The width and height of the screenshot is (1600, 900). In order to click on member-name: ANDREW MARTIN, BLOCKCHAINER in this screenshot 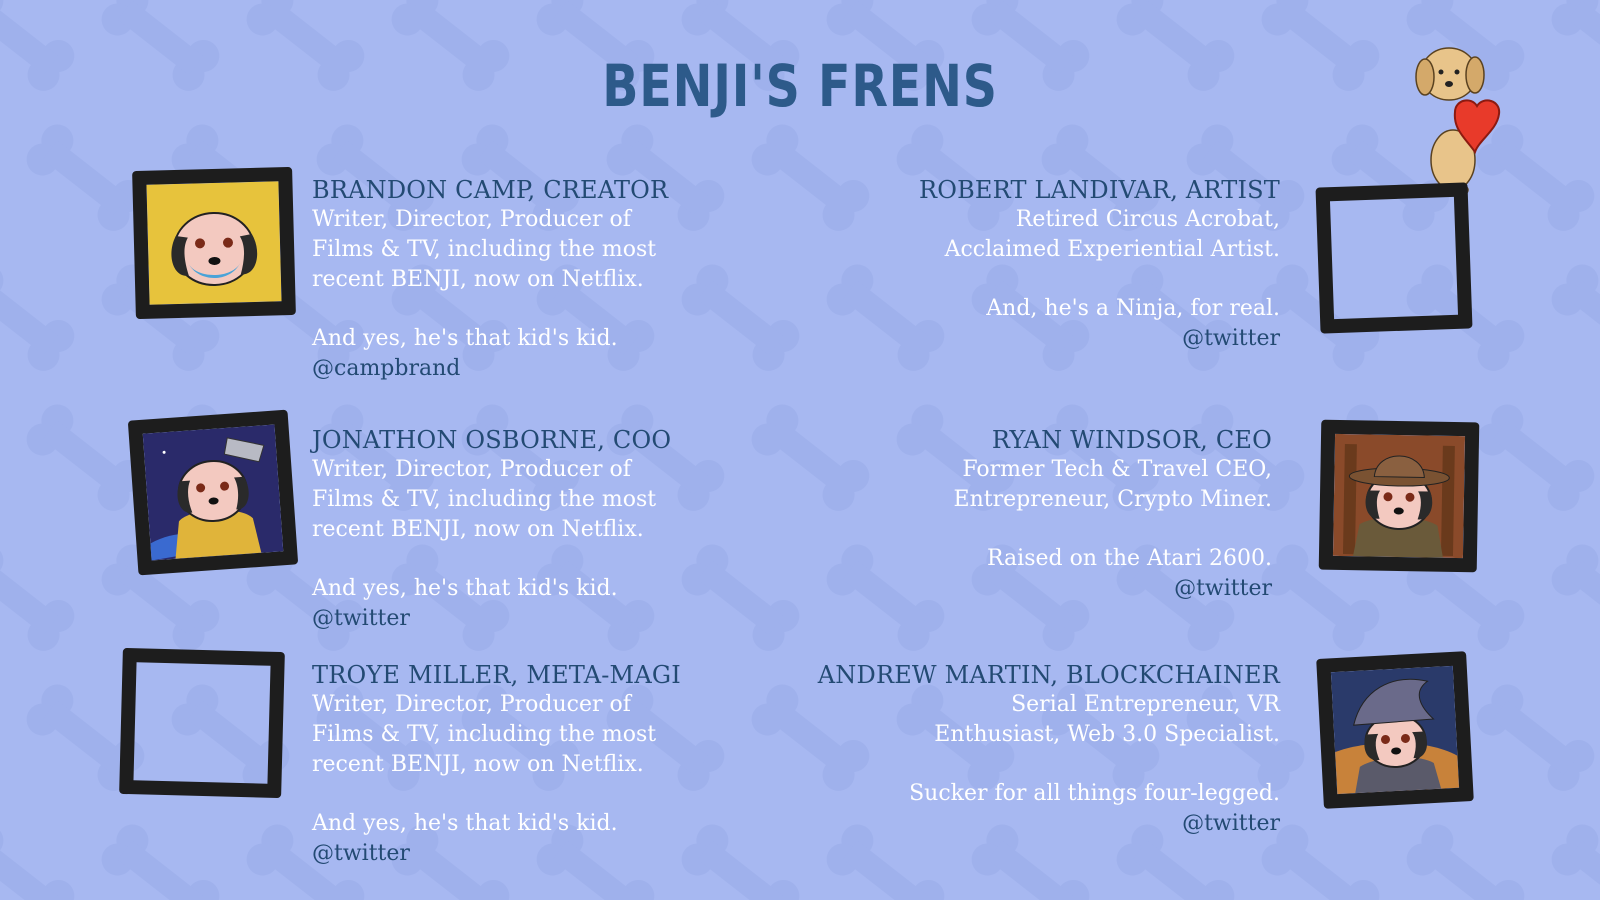, I will do `click(1048, 675)`.